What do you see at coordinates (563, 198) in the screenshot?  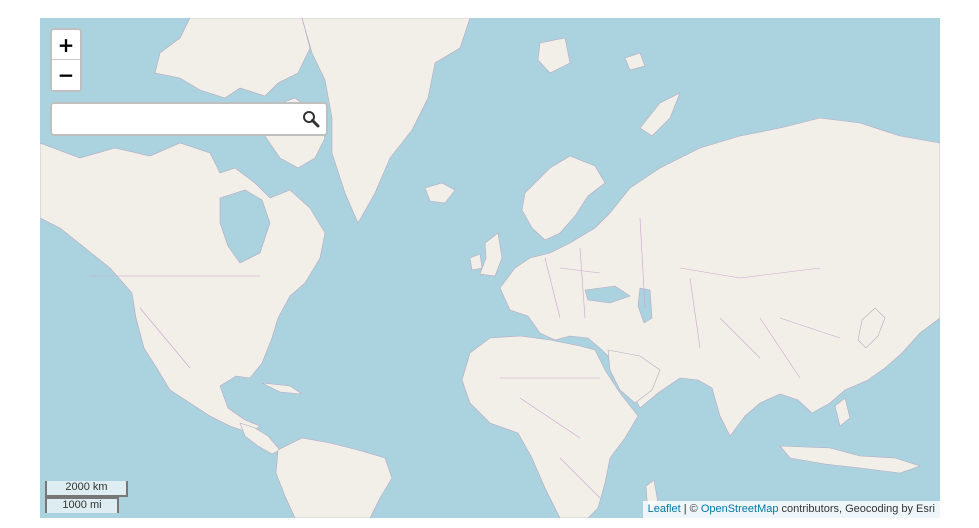 I see `land-scandinavia` at bounding box center [563, 198].